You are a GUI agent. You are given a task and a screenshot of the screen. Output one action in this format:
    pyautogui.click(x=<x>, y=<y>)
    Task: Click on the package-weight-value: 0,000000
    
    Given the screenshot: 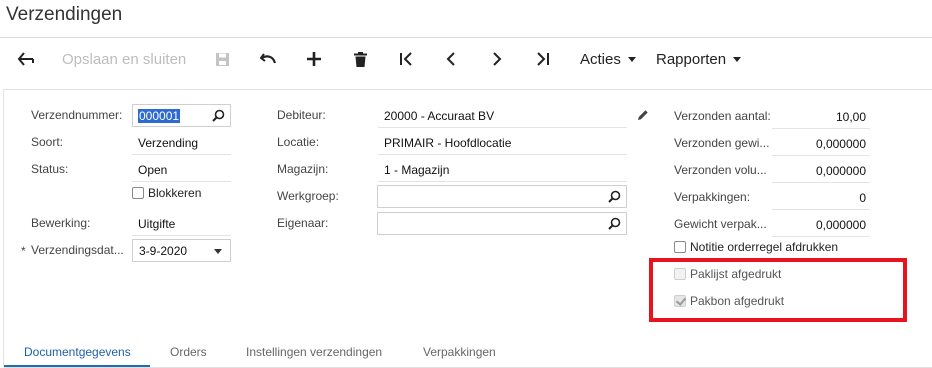 What is the action you would take?
    pyautogui.click(x=840, y=225)
    